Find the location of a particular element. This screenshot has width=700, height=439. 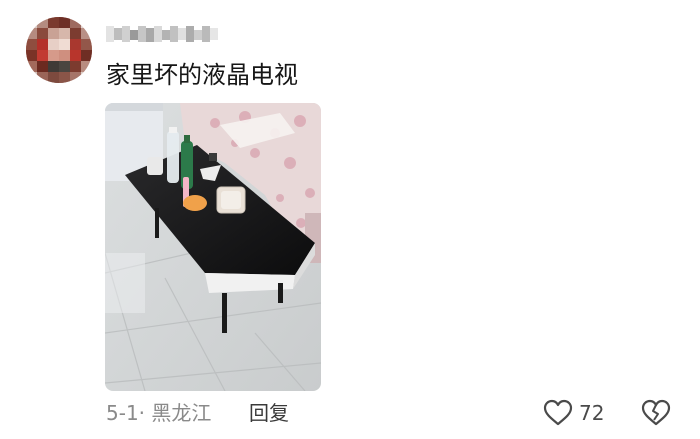

heart-outline-icon is located at coordinates (558, 412).